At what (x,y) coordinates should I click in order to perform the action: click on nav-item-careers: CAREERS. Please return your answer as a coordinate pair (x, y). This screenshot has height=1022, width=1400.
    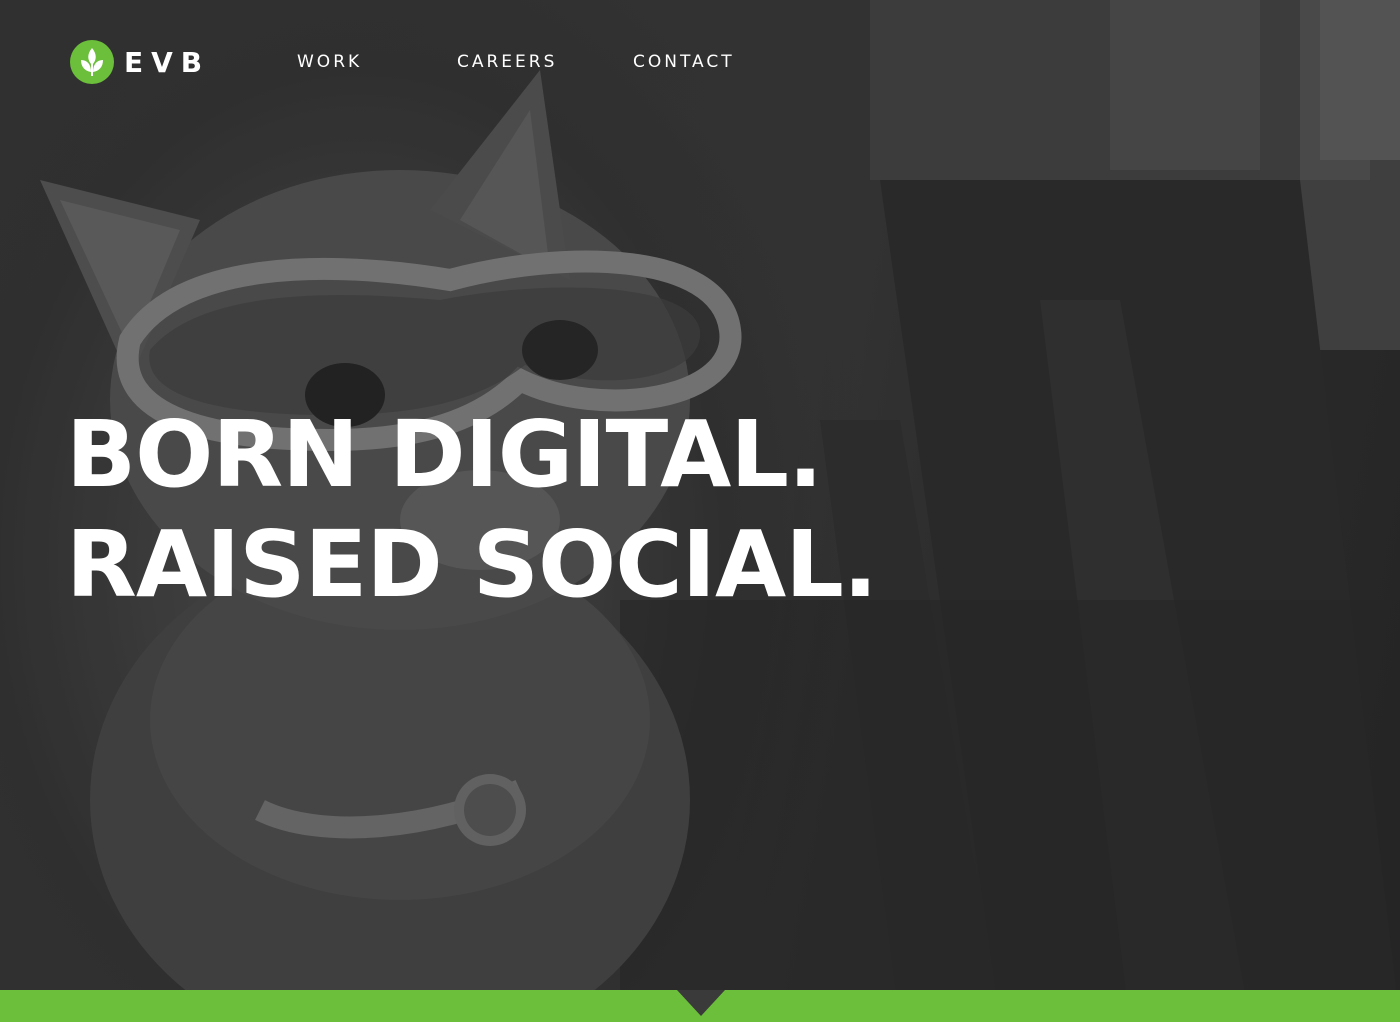
    Looking at the image, I should click on (507, 62).